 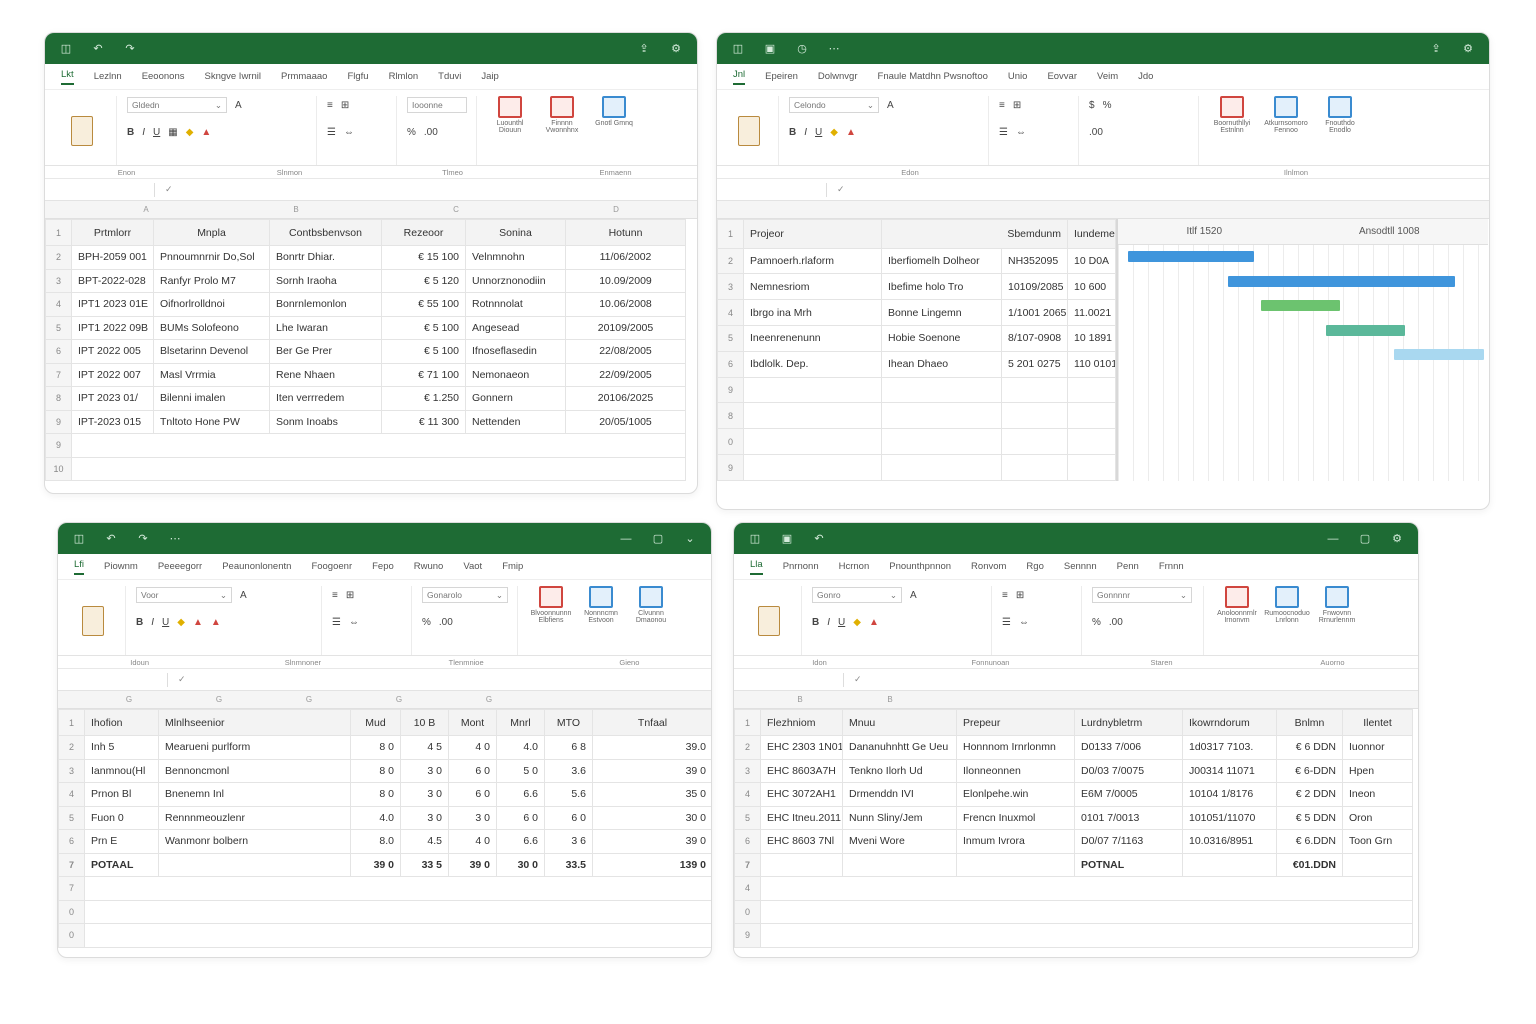 I want to click on cell: IPT 2023 01/, so click(x=112, y=398).